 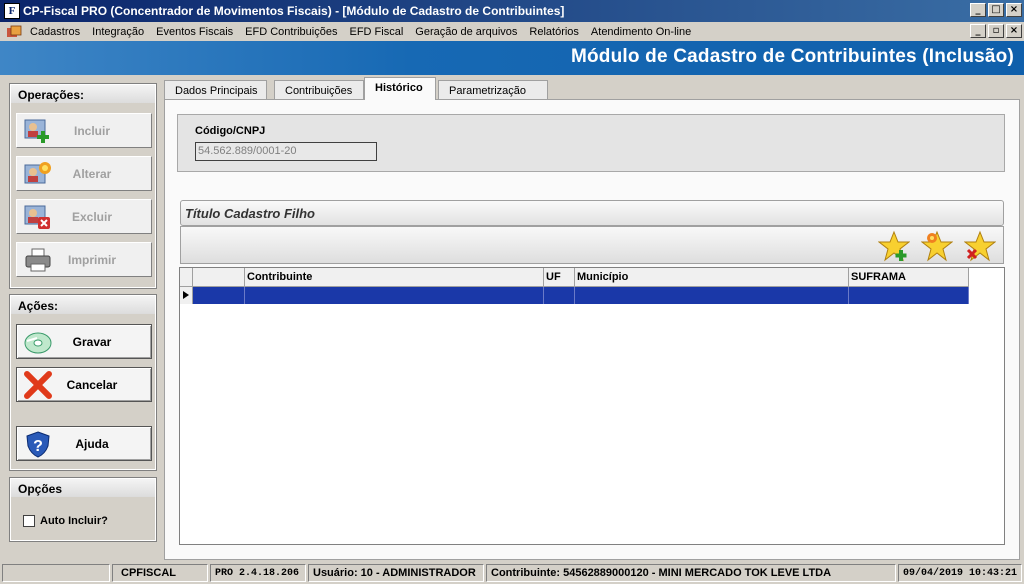 What do you see at coordinates (92, 384) in the screenshot?
I see `cancelar-label: Cancelar` at bounding box center [92, 384].